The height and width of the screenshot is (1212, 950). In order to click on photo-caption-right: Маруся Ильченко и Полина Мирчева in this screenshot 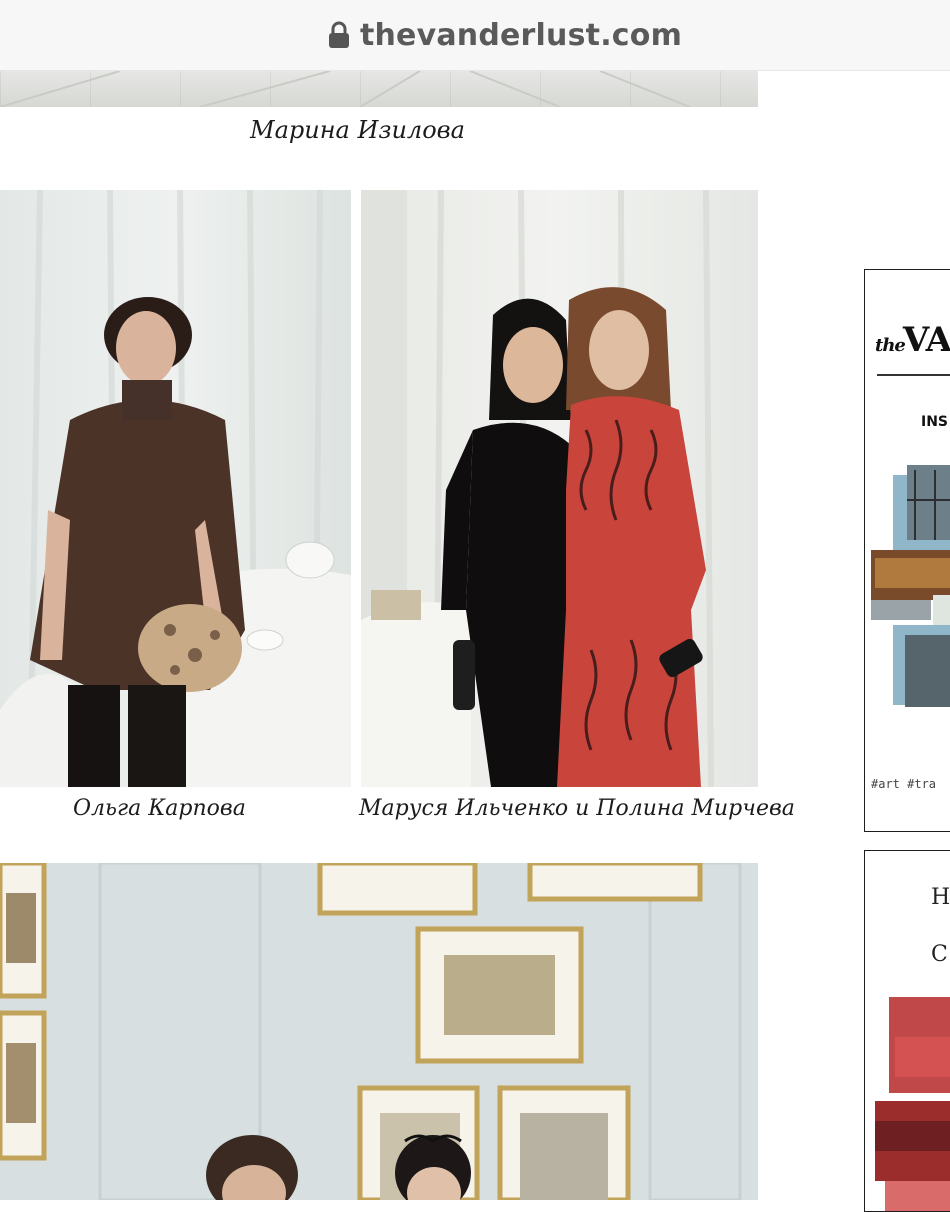, I will do `click(577, 808)`.